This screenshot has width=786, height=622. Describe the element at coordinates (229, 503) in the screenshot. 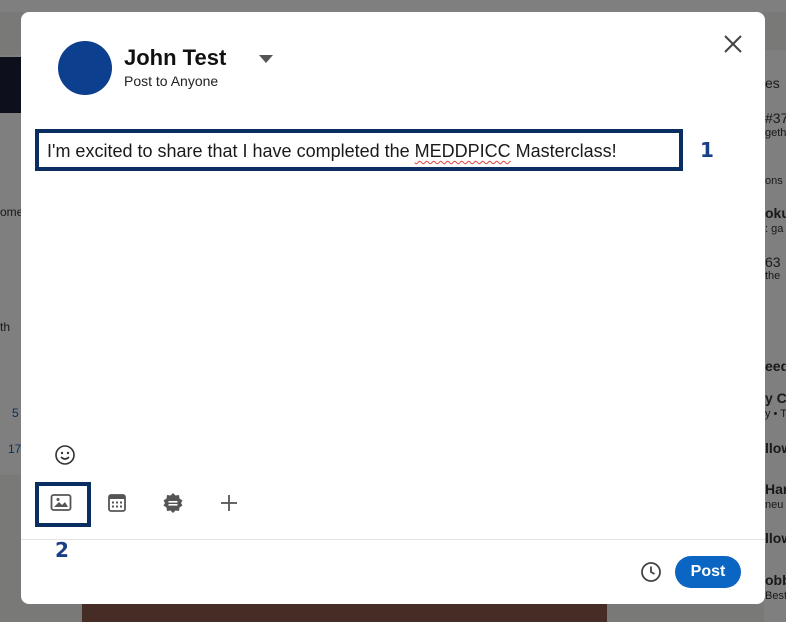

I see `plus-icon` at that location.